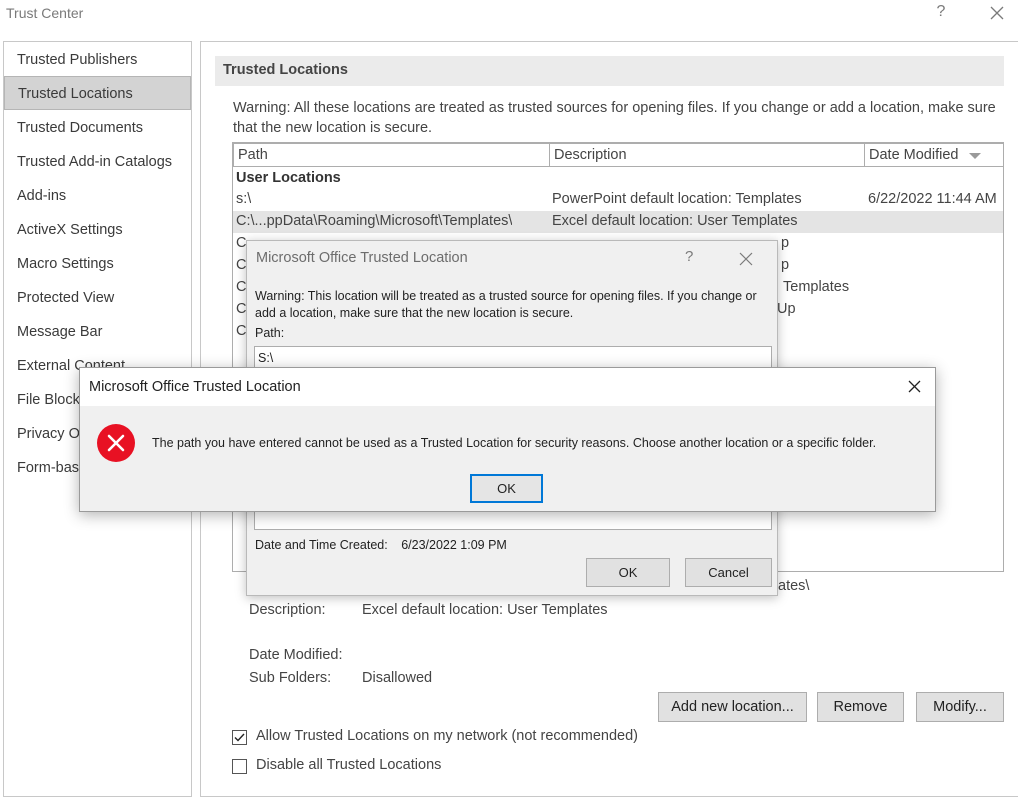 This screenshot has width=1018, height=799. What do you see at coordinates (707, 155) in the screenshot?
I see `column-header-description: Description` at bounding box center [707, 155].